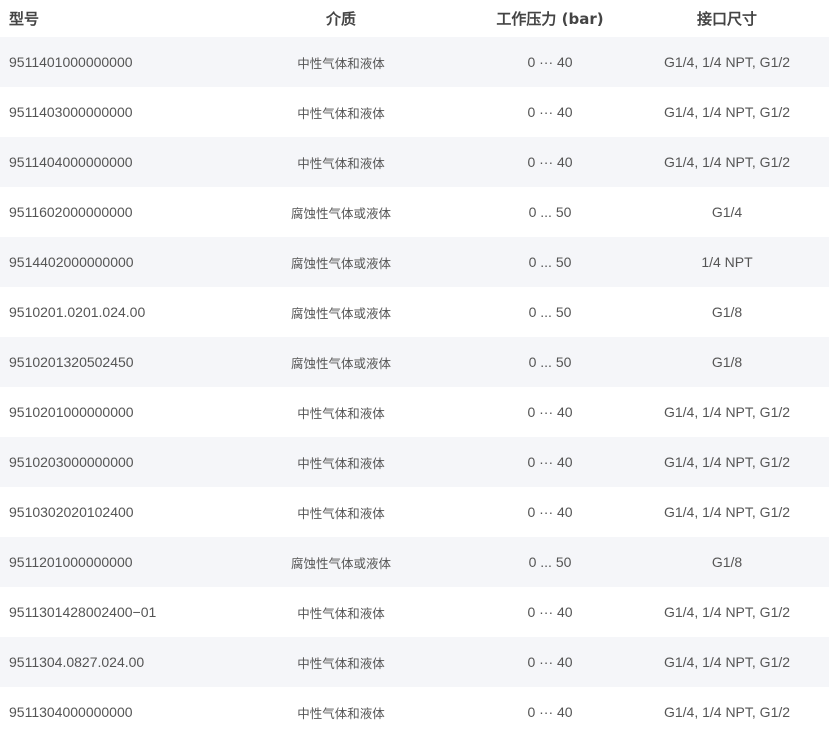 The width and height of the screenshot is (829, 737). I want to click on model-cell: 9510201320502450, so click(71, 362).